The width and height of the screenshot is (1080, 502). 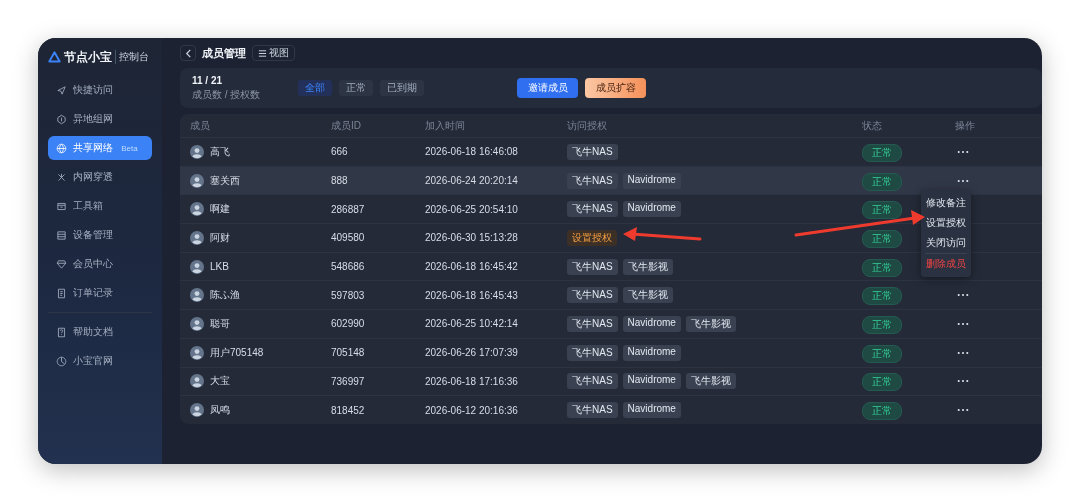 What do you see at coordinates (100, 293) in the screenshot?
I see `sidebar-item: 订单记录` at bounding box center [100, 293].